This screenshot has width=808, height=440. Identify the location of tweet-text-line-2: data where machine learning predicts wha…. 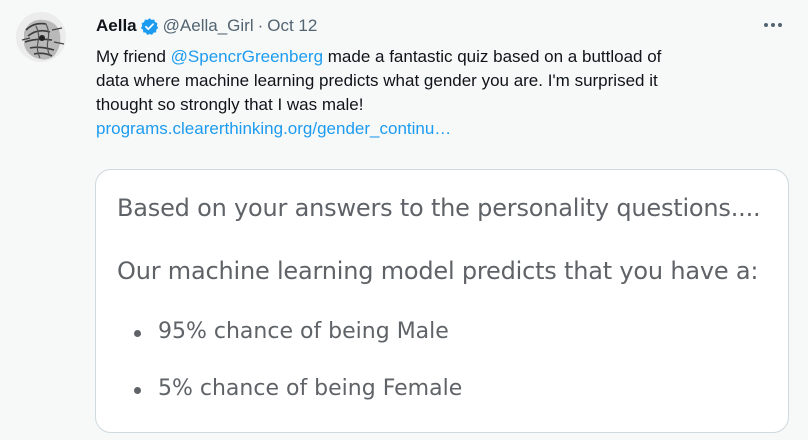
(377, 80).